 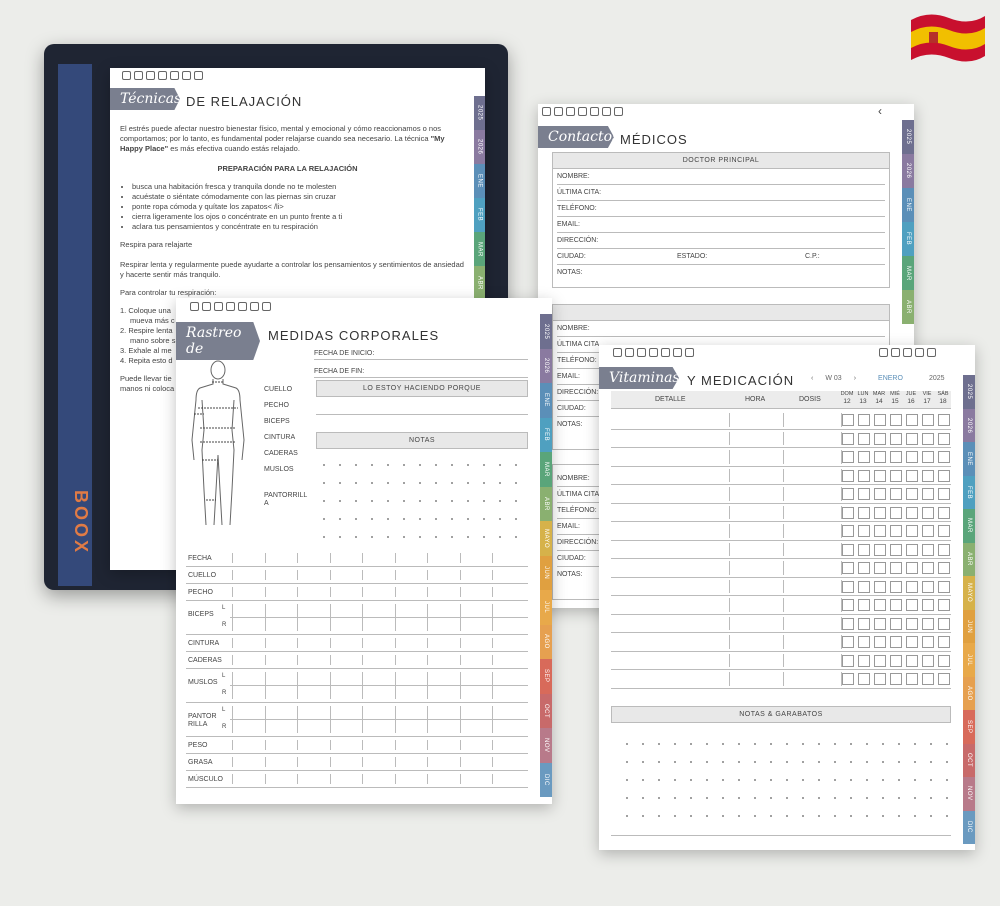 I want to click on list-icon, so click(x=558, y=111).